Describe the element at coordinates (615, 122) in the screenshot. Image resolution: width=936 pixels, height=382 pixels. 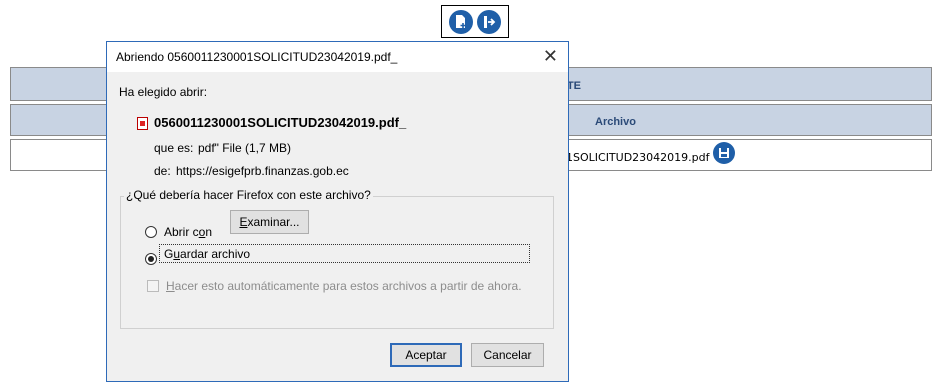
I see `column-header-archivo: Archivo` at that location.